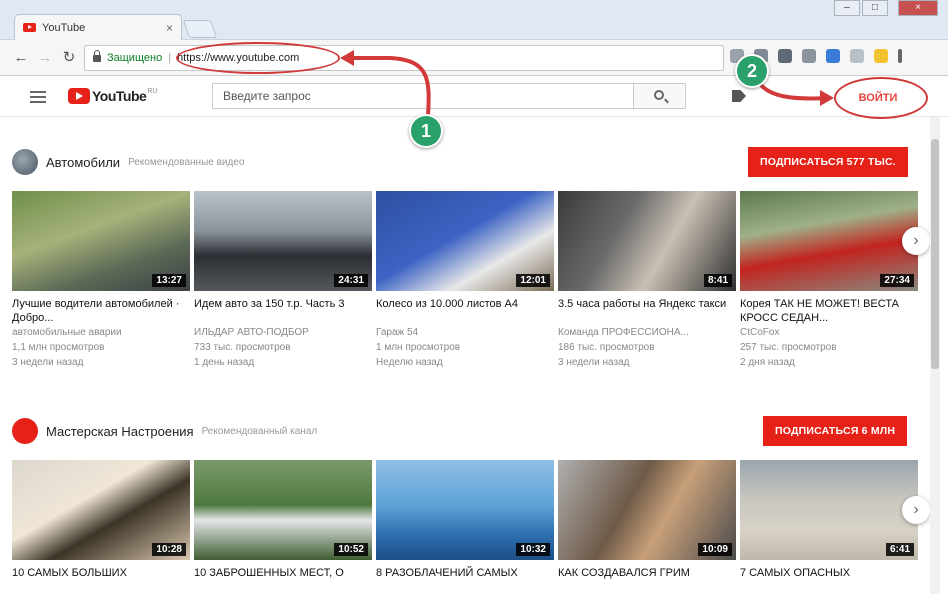 This screenshot has width=948, height=594. What do you see at coordinates (101, 510) in the screenshot?
I see `video-thumbnail: 10:28` at bounding box center [101, 510].